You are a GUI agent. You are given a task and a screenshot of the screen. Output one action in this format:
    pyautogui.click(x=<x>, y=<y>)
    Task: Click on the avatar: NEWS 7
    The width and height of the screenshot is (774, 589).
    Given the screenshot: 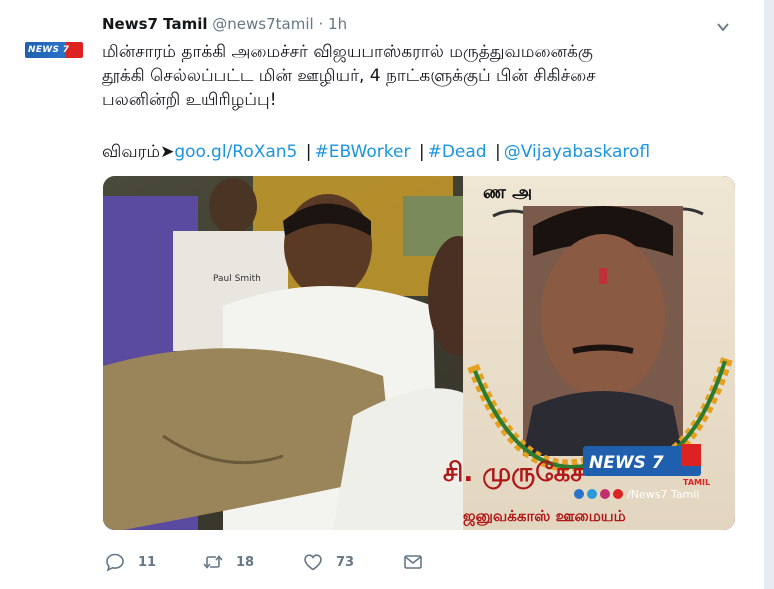 What is the action you would take?
    pyautogui.click(x=54, y=50)
    